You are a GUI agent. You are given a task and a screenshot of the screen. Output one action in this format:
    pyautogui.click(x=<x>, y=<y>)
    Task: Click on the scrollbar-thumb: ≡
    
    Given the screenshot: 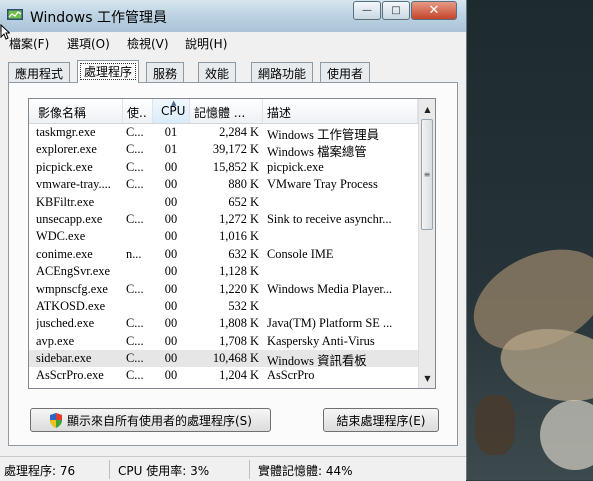 What is the action you would take?
    pyautogui.click(x=427, y=174)
    